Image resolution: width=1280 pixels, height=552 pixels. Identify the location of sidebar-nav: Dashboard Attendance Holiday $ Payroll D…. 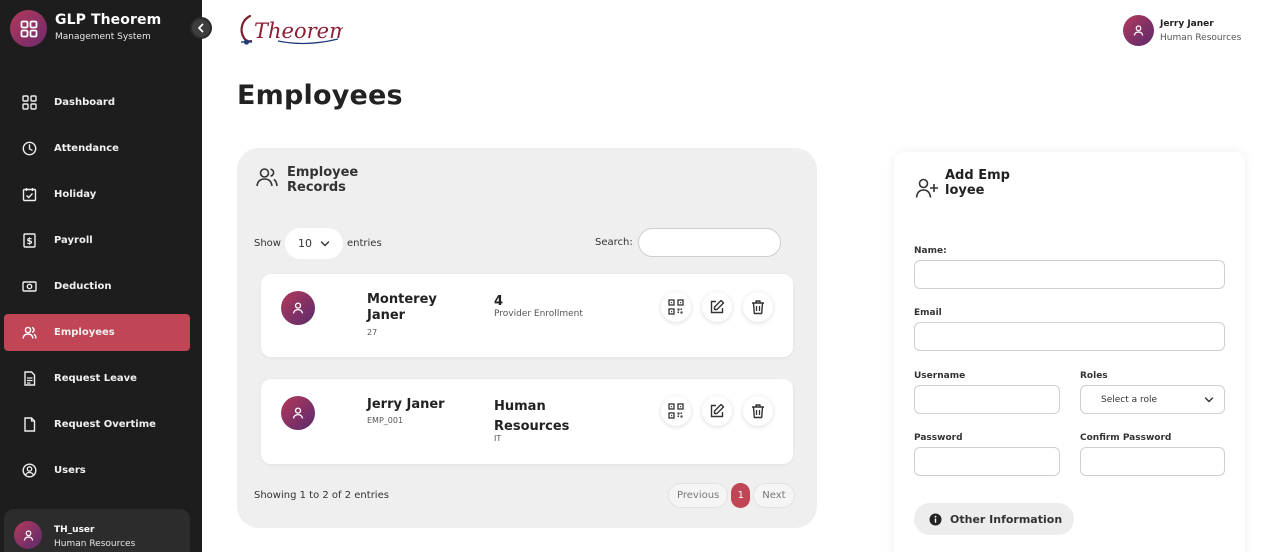
(101, 291).